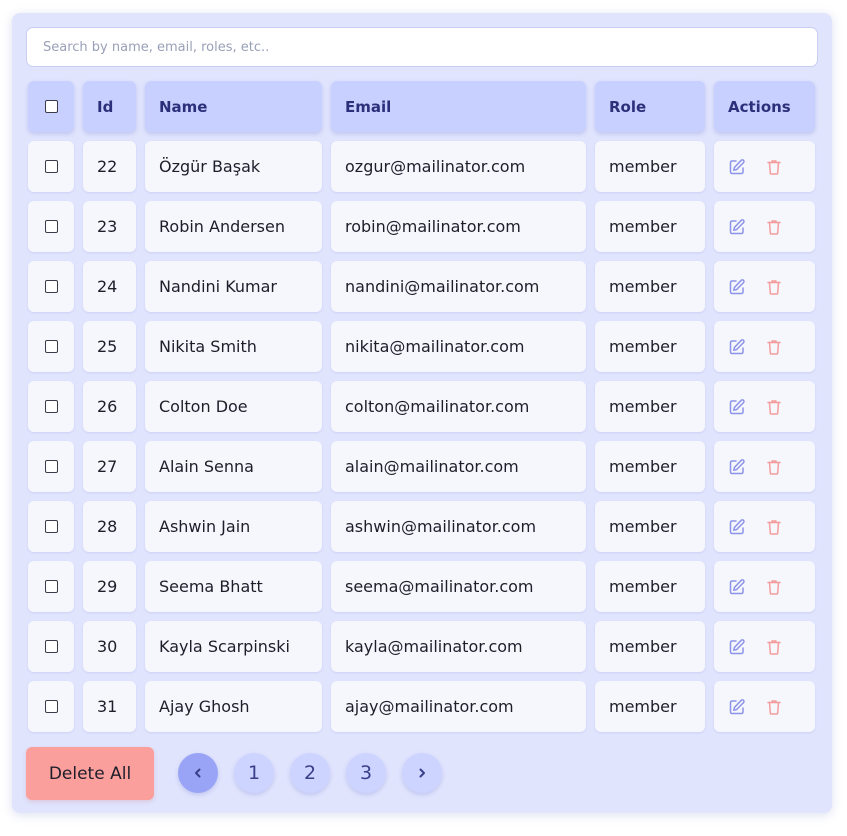 The height and width of the screenshot is (836, 847). I want to click on next-page-button, so click(422, 773).